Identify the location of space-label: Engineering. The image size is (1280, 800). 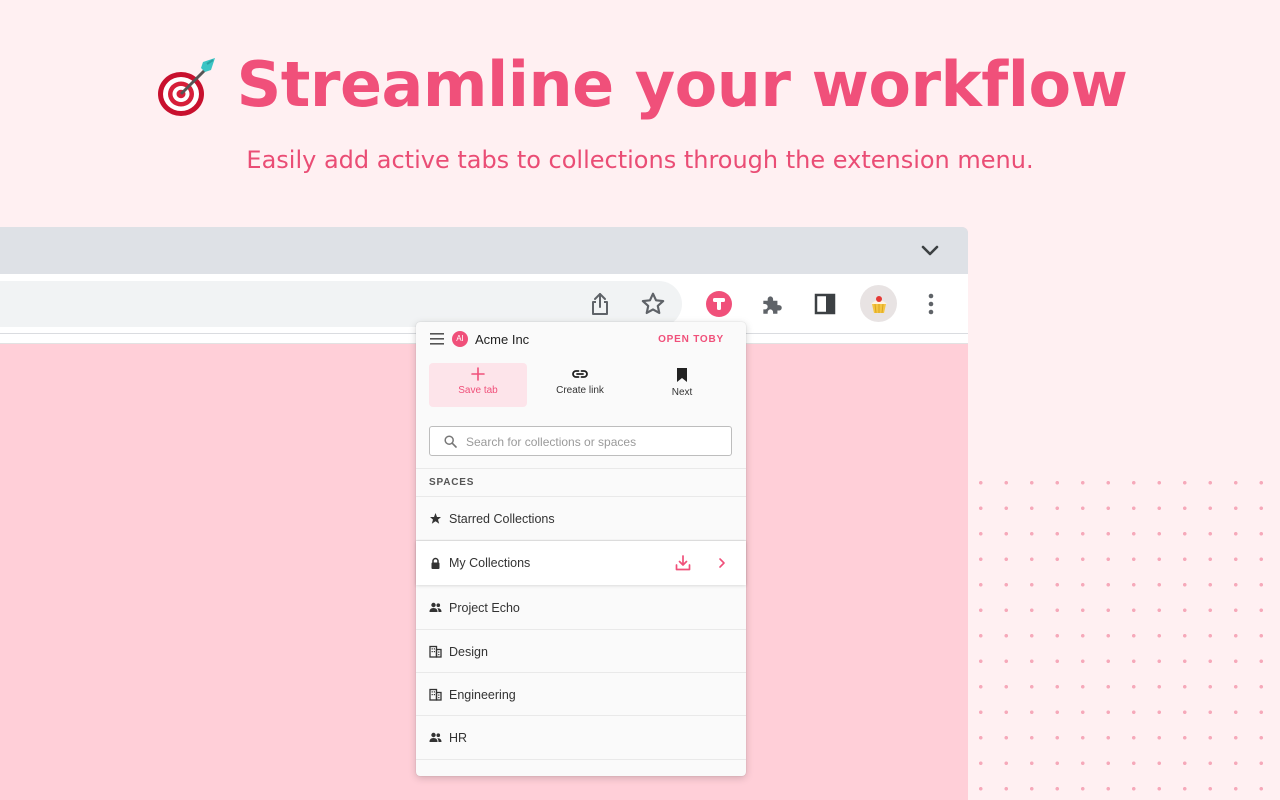
(482, 694).